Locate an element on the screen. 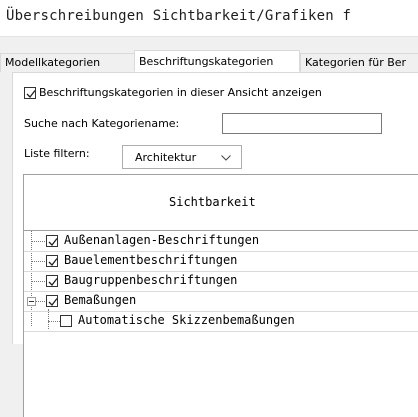  category-label: Automatische Skizzenbemaßungen is located at coordinates (186, 320).